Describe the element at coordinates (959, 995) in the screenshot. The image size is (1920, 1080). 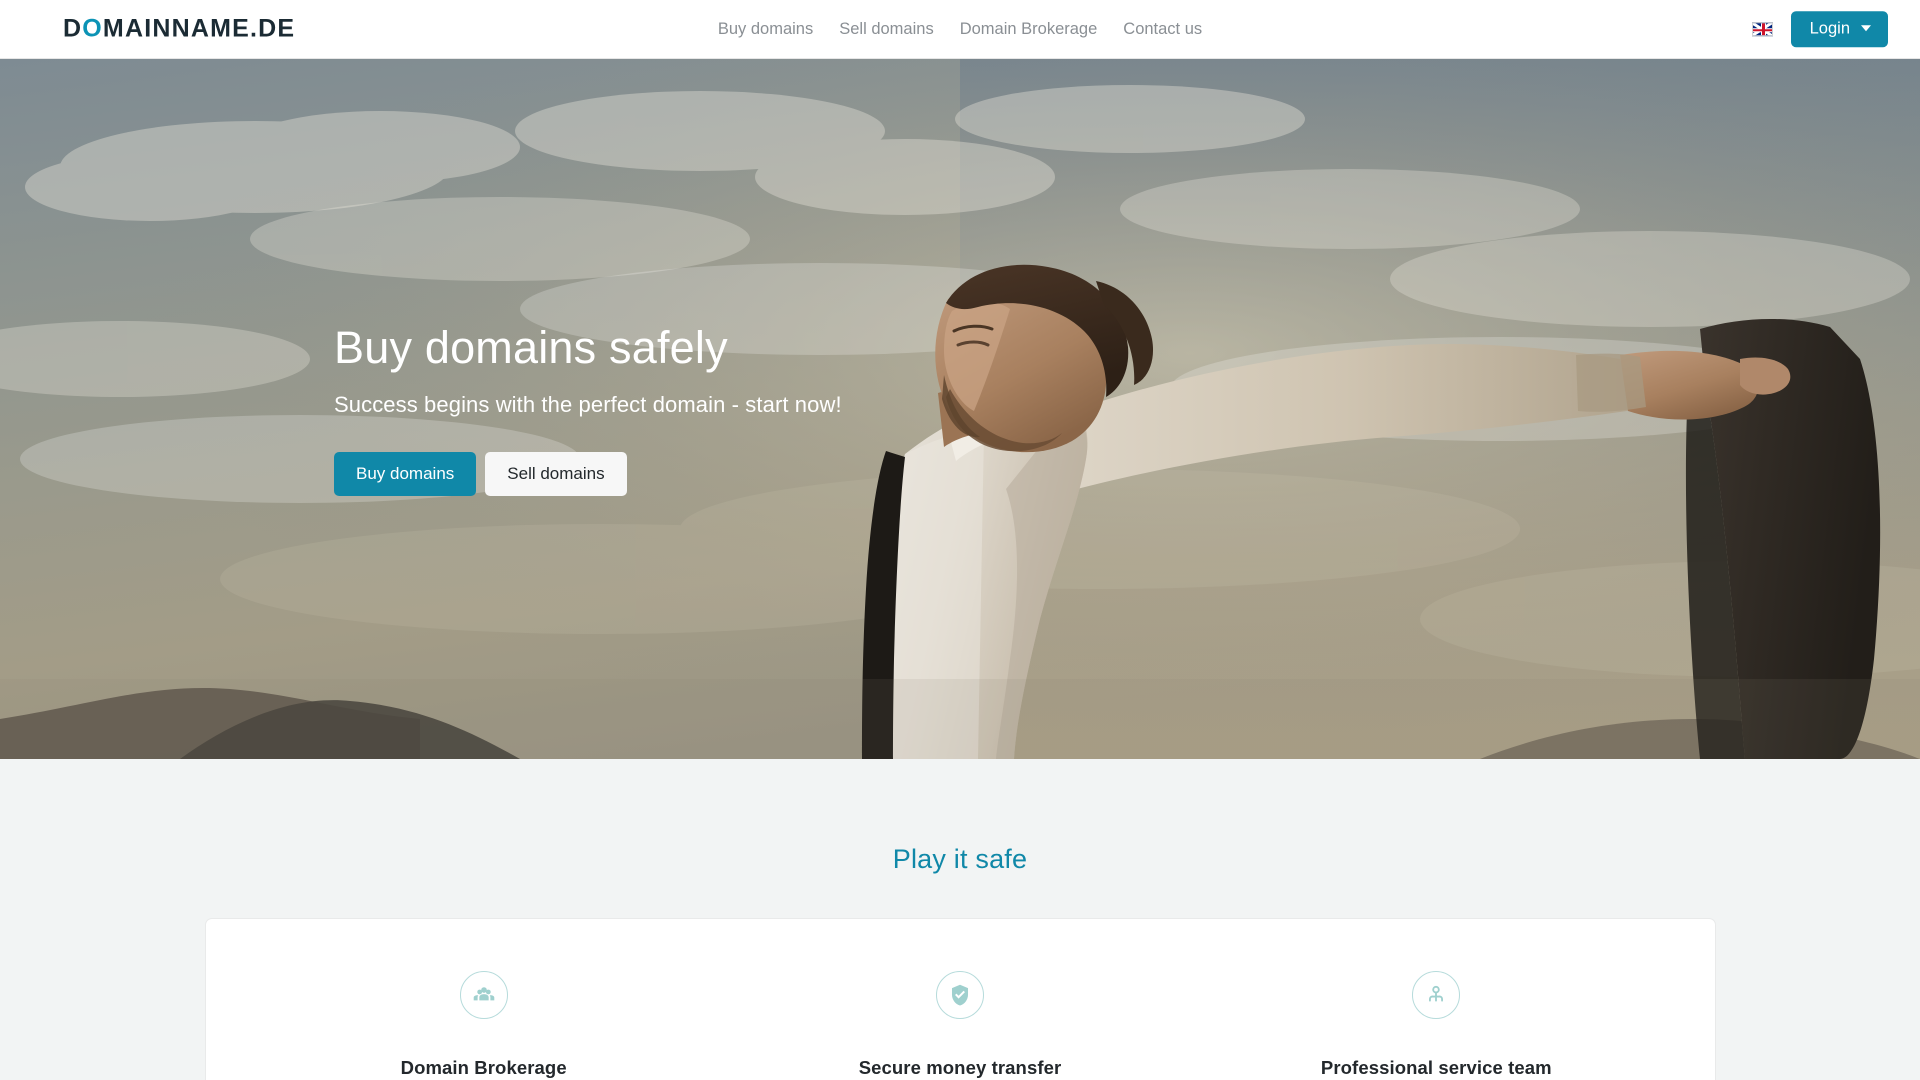
I see `shield-check-icon` at that location.